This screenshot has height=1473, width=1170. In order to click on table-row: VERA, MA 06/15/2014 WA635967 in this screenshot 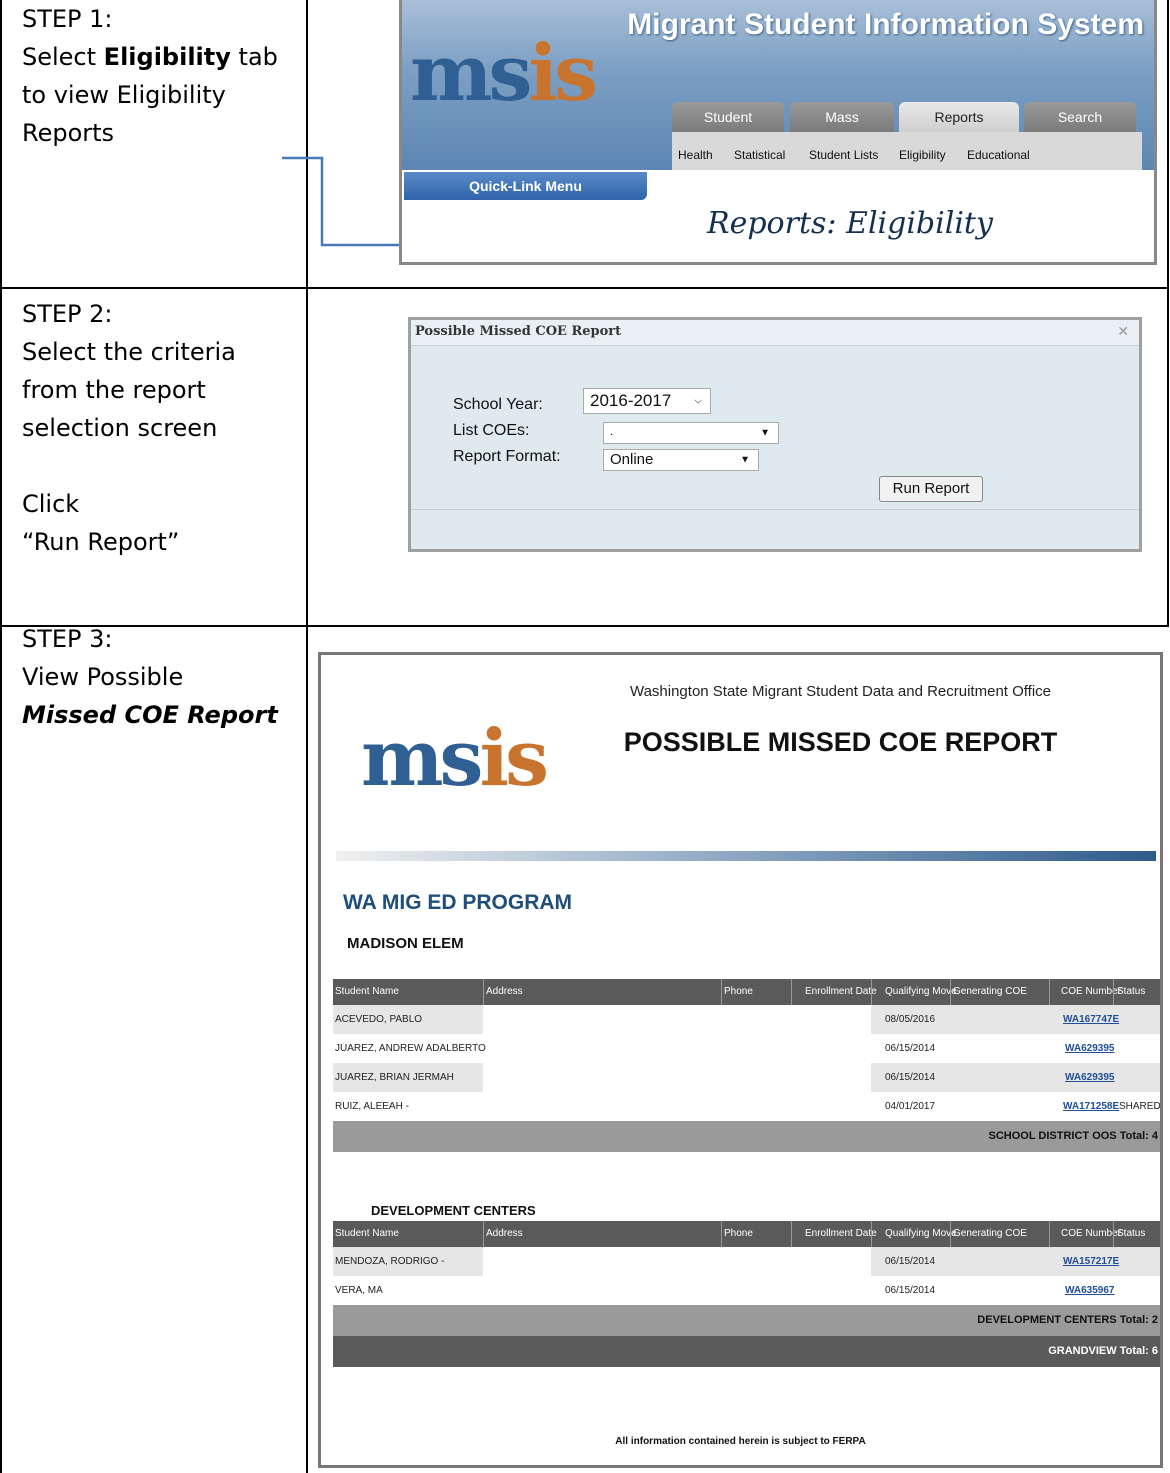, I will do `click(725, 1290)`.